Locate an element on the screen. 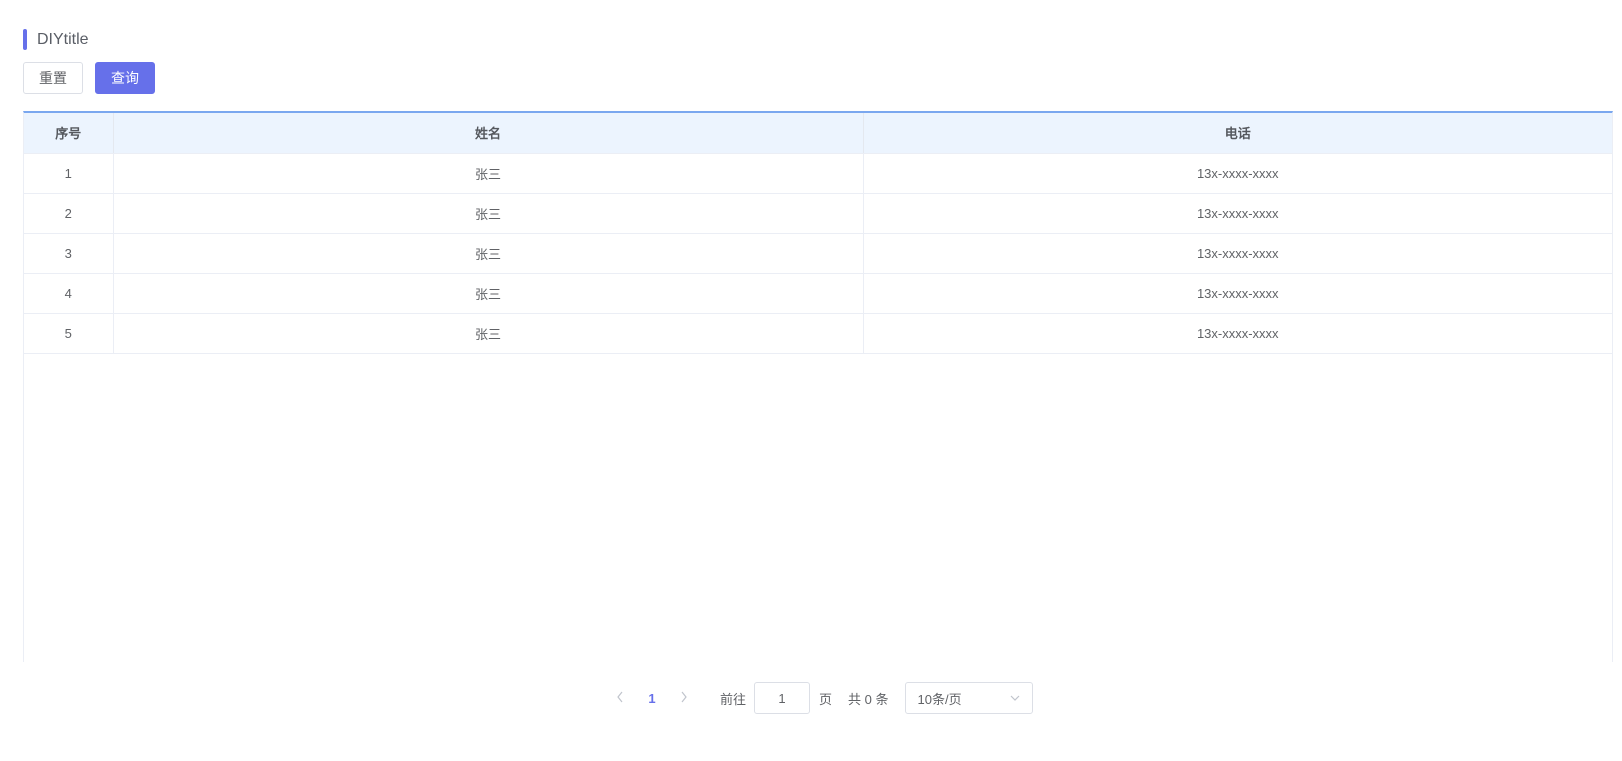 The image size is (1622, 761). page-unit-label: 页 is located at coordinates (826, 699).